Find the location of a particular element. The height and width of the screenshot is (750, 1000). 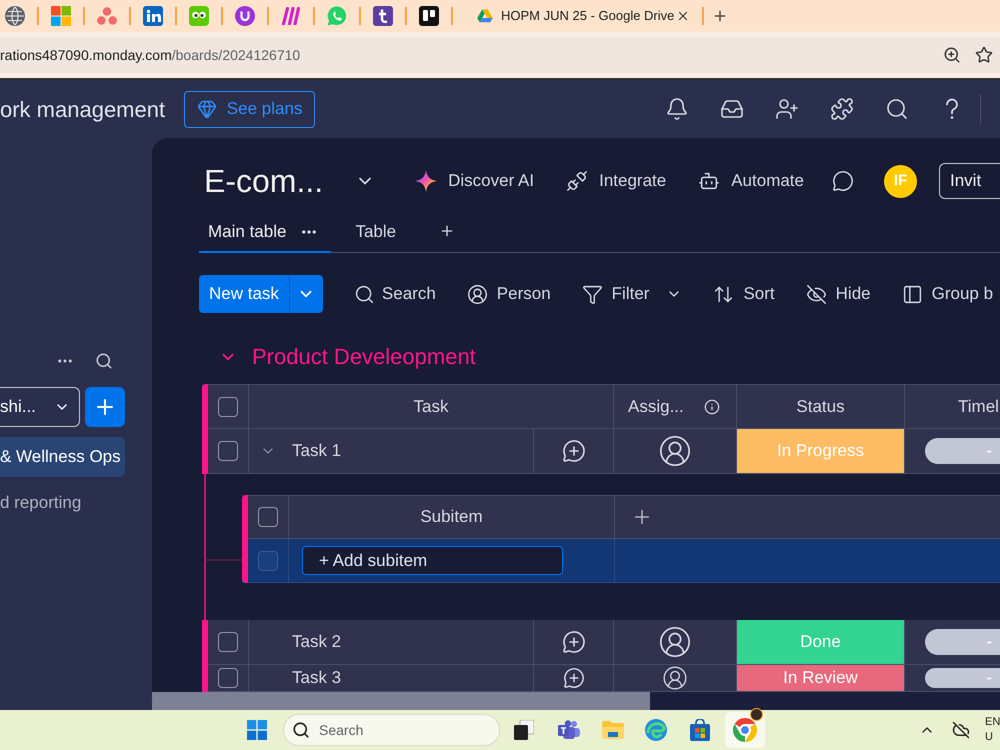

group-button: Group b is located at coordinates (948, 294).